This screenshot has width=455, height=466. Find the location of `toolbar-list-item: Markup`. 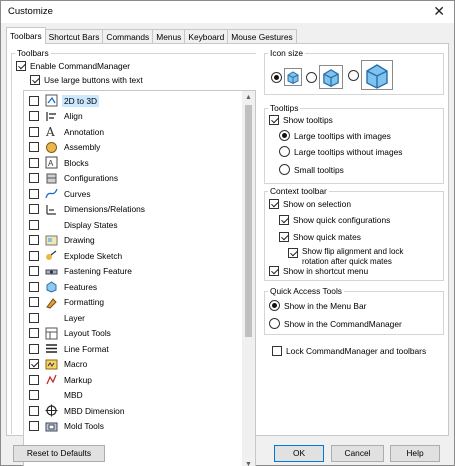

toolbar-list-item: Markup is located at coordinates (133, 380).